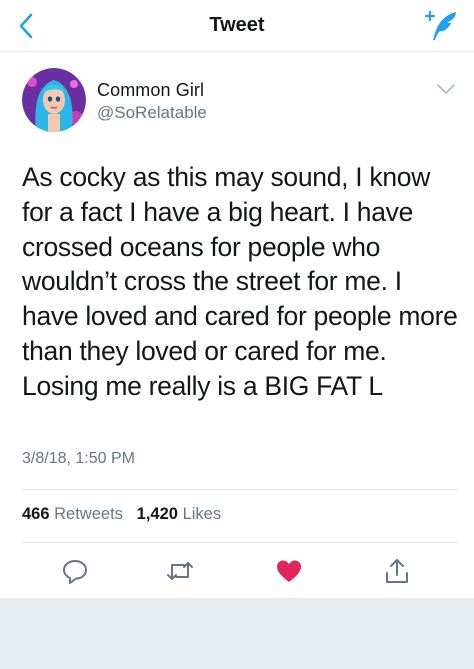 The width and height of the screenshot is (474, 669). Describe the element at coordinates (202, 514) in the screenshot. I see `likes-label: Likes` at that location.